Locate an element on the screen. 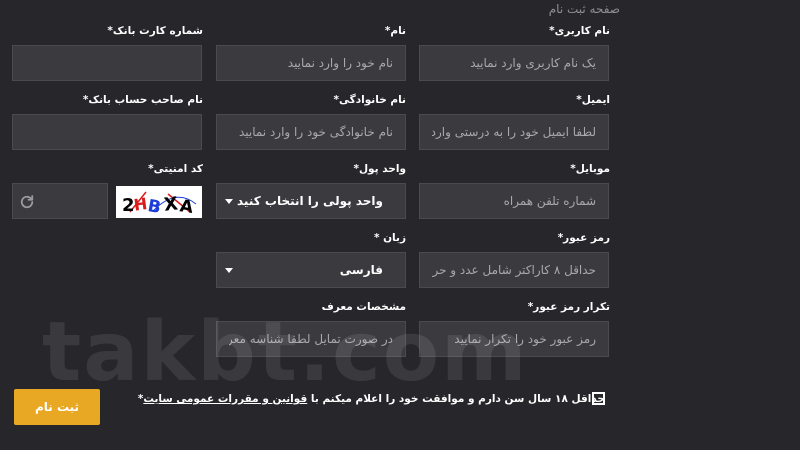 Image resolution: width=800 pixels, height=450 pixels. captcha-text: 2 H B X A is located at coordinates (158, 205).